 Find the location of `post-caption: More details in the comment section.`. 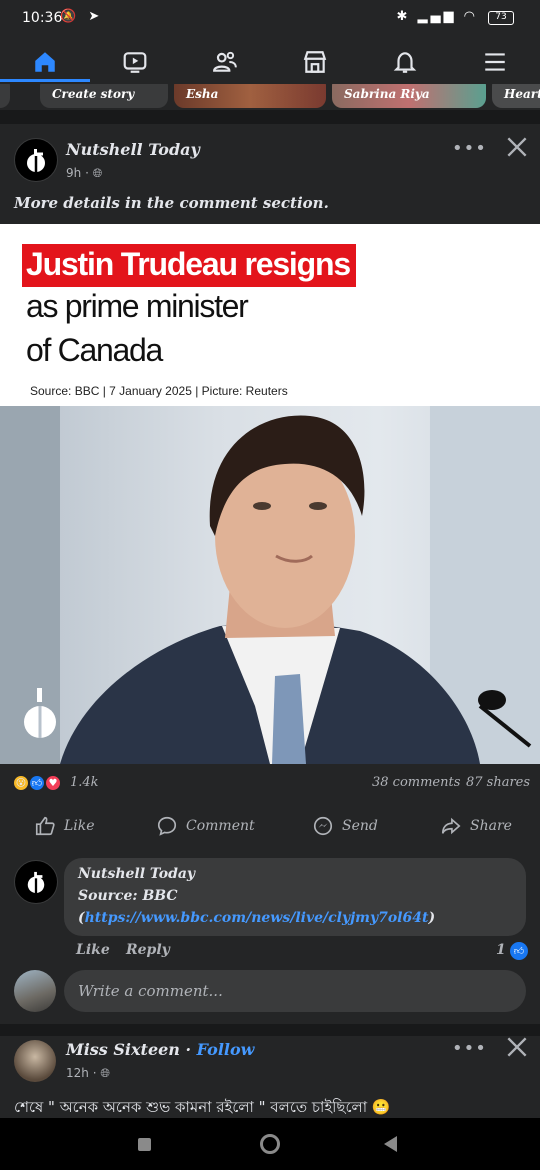

post-caption: More details in the comment section. is located at coordinates (171, 203).